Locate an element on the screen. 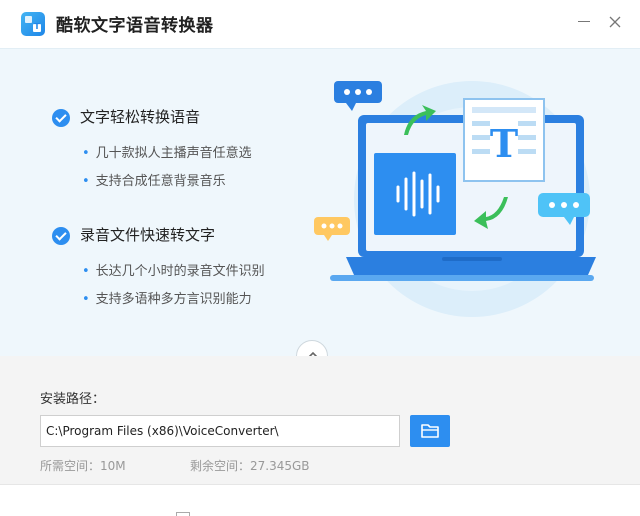  required-space-text: 所需空间：10M is located at coordinates (83, 466).